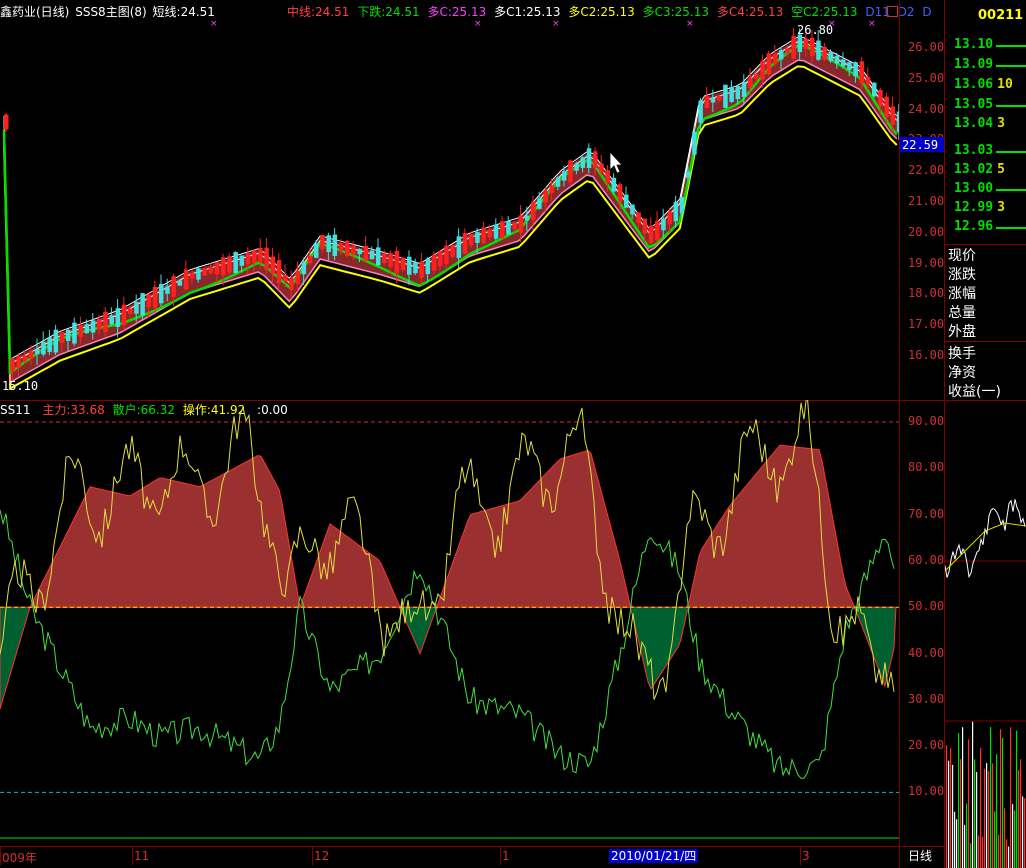  Describe the element at coordinates (926, 231) in the screenshot. I see `price-tick-label: 20.00` at that location.